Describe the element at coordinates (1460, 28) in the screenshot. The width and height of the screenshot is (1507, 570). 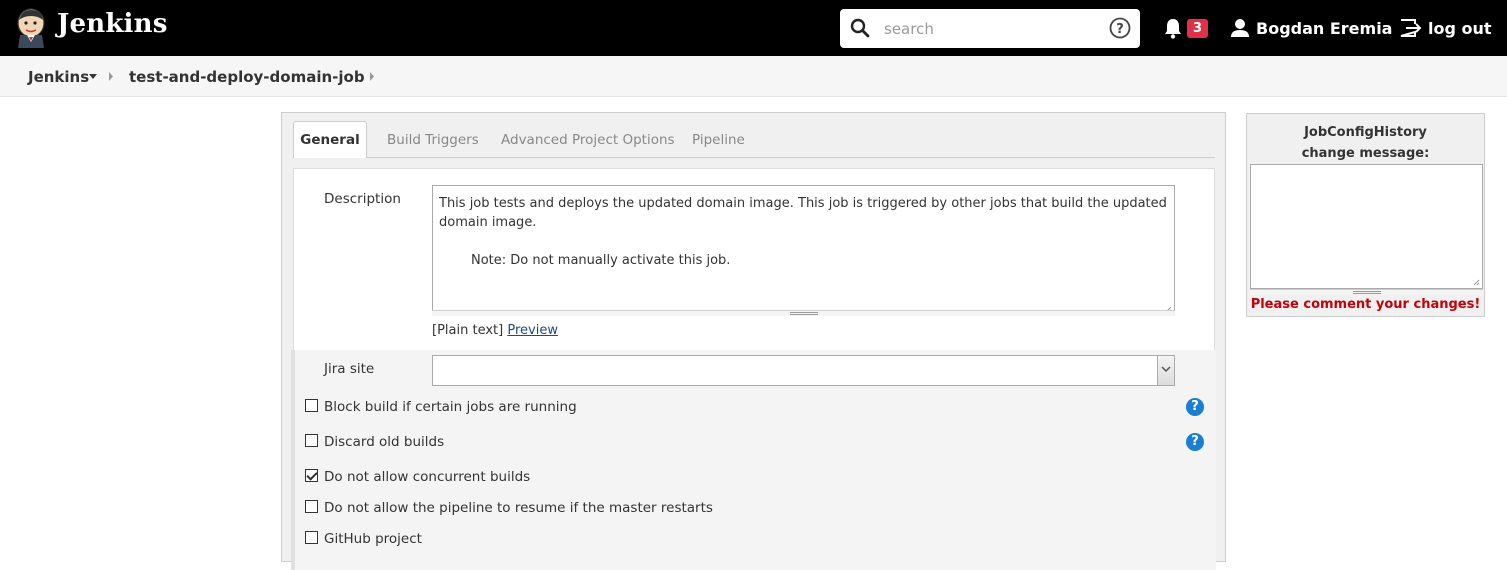
I see `logout-link: log out` at that location.